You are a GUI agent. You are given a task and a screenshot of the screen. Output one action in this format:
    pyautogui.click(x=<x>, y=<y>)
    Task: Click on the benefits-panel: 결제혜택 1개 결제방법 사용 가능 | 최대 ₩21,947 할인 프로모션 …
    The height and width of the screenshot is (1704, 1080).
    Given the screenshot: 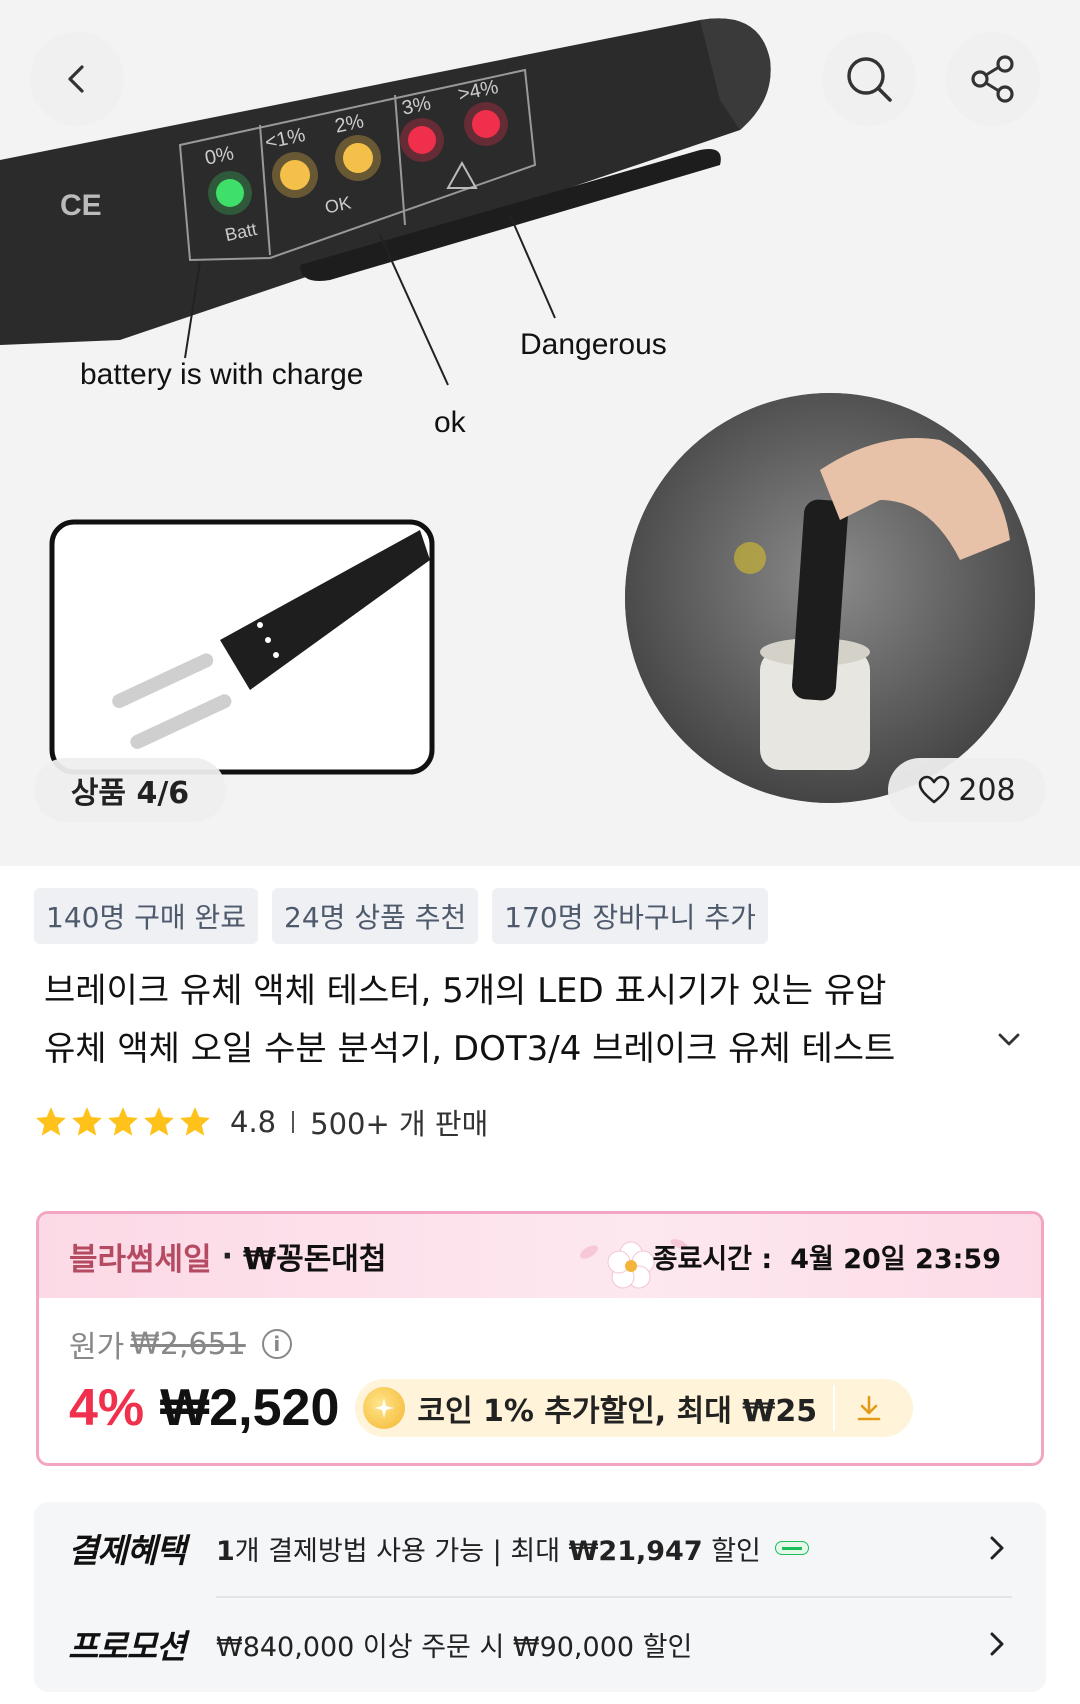 What is the action you would take?
    pyautogui.click(x=540, y=1597)
    